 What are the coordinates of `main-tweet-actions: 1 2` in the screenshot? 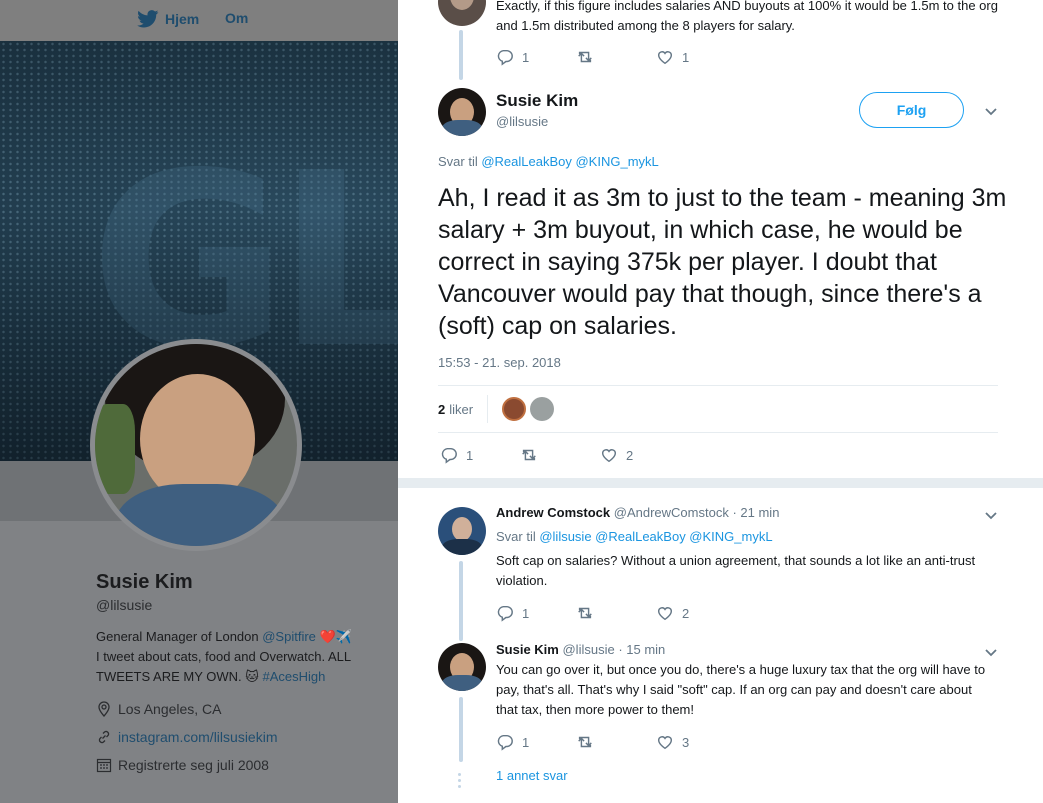 It's located at (560, 455).